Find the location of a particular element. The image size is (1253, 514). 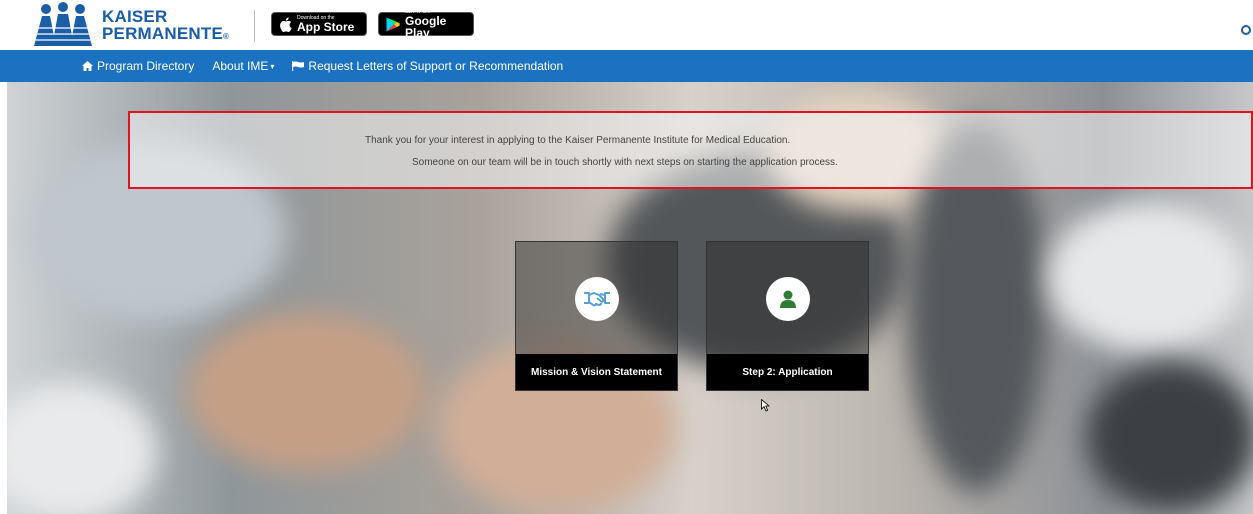

mouse-cursor-icon is located at coordinates (765, 405).